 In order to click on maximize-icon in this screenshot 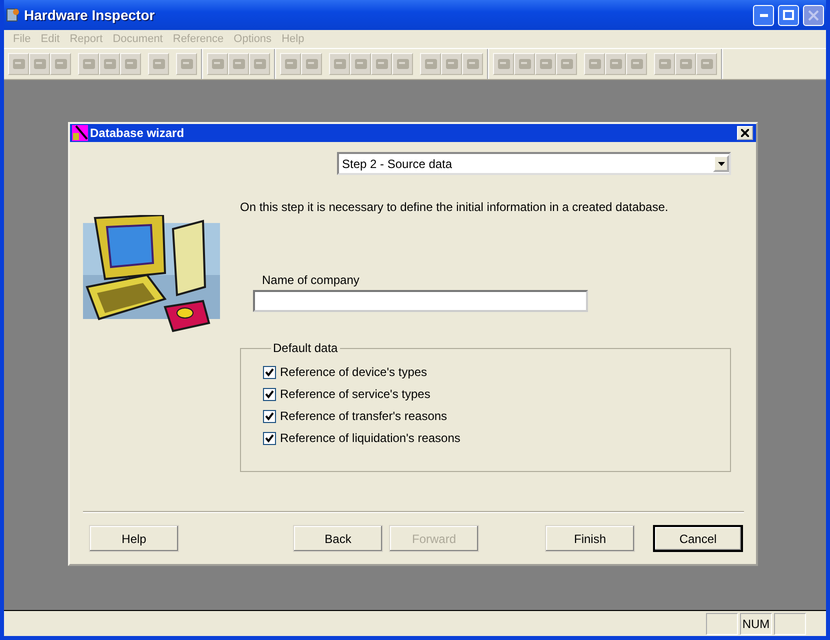, I will do `click(788, 15)`.